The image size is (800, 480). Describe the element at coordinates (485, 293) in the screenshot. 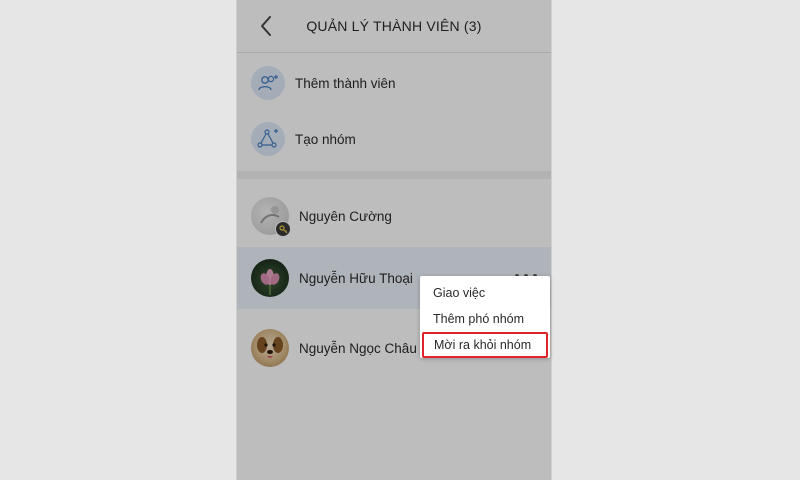

I see `menu-item-assign-task: Giao việc` at that location.